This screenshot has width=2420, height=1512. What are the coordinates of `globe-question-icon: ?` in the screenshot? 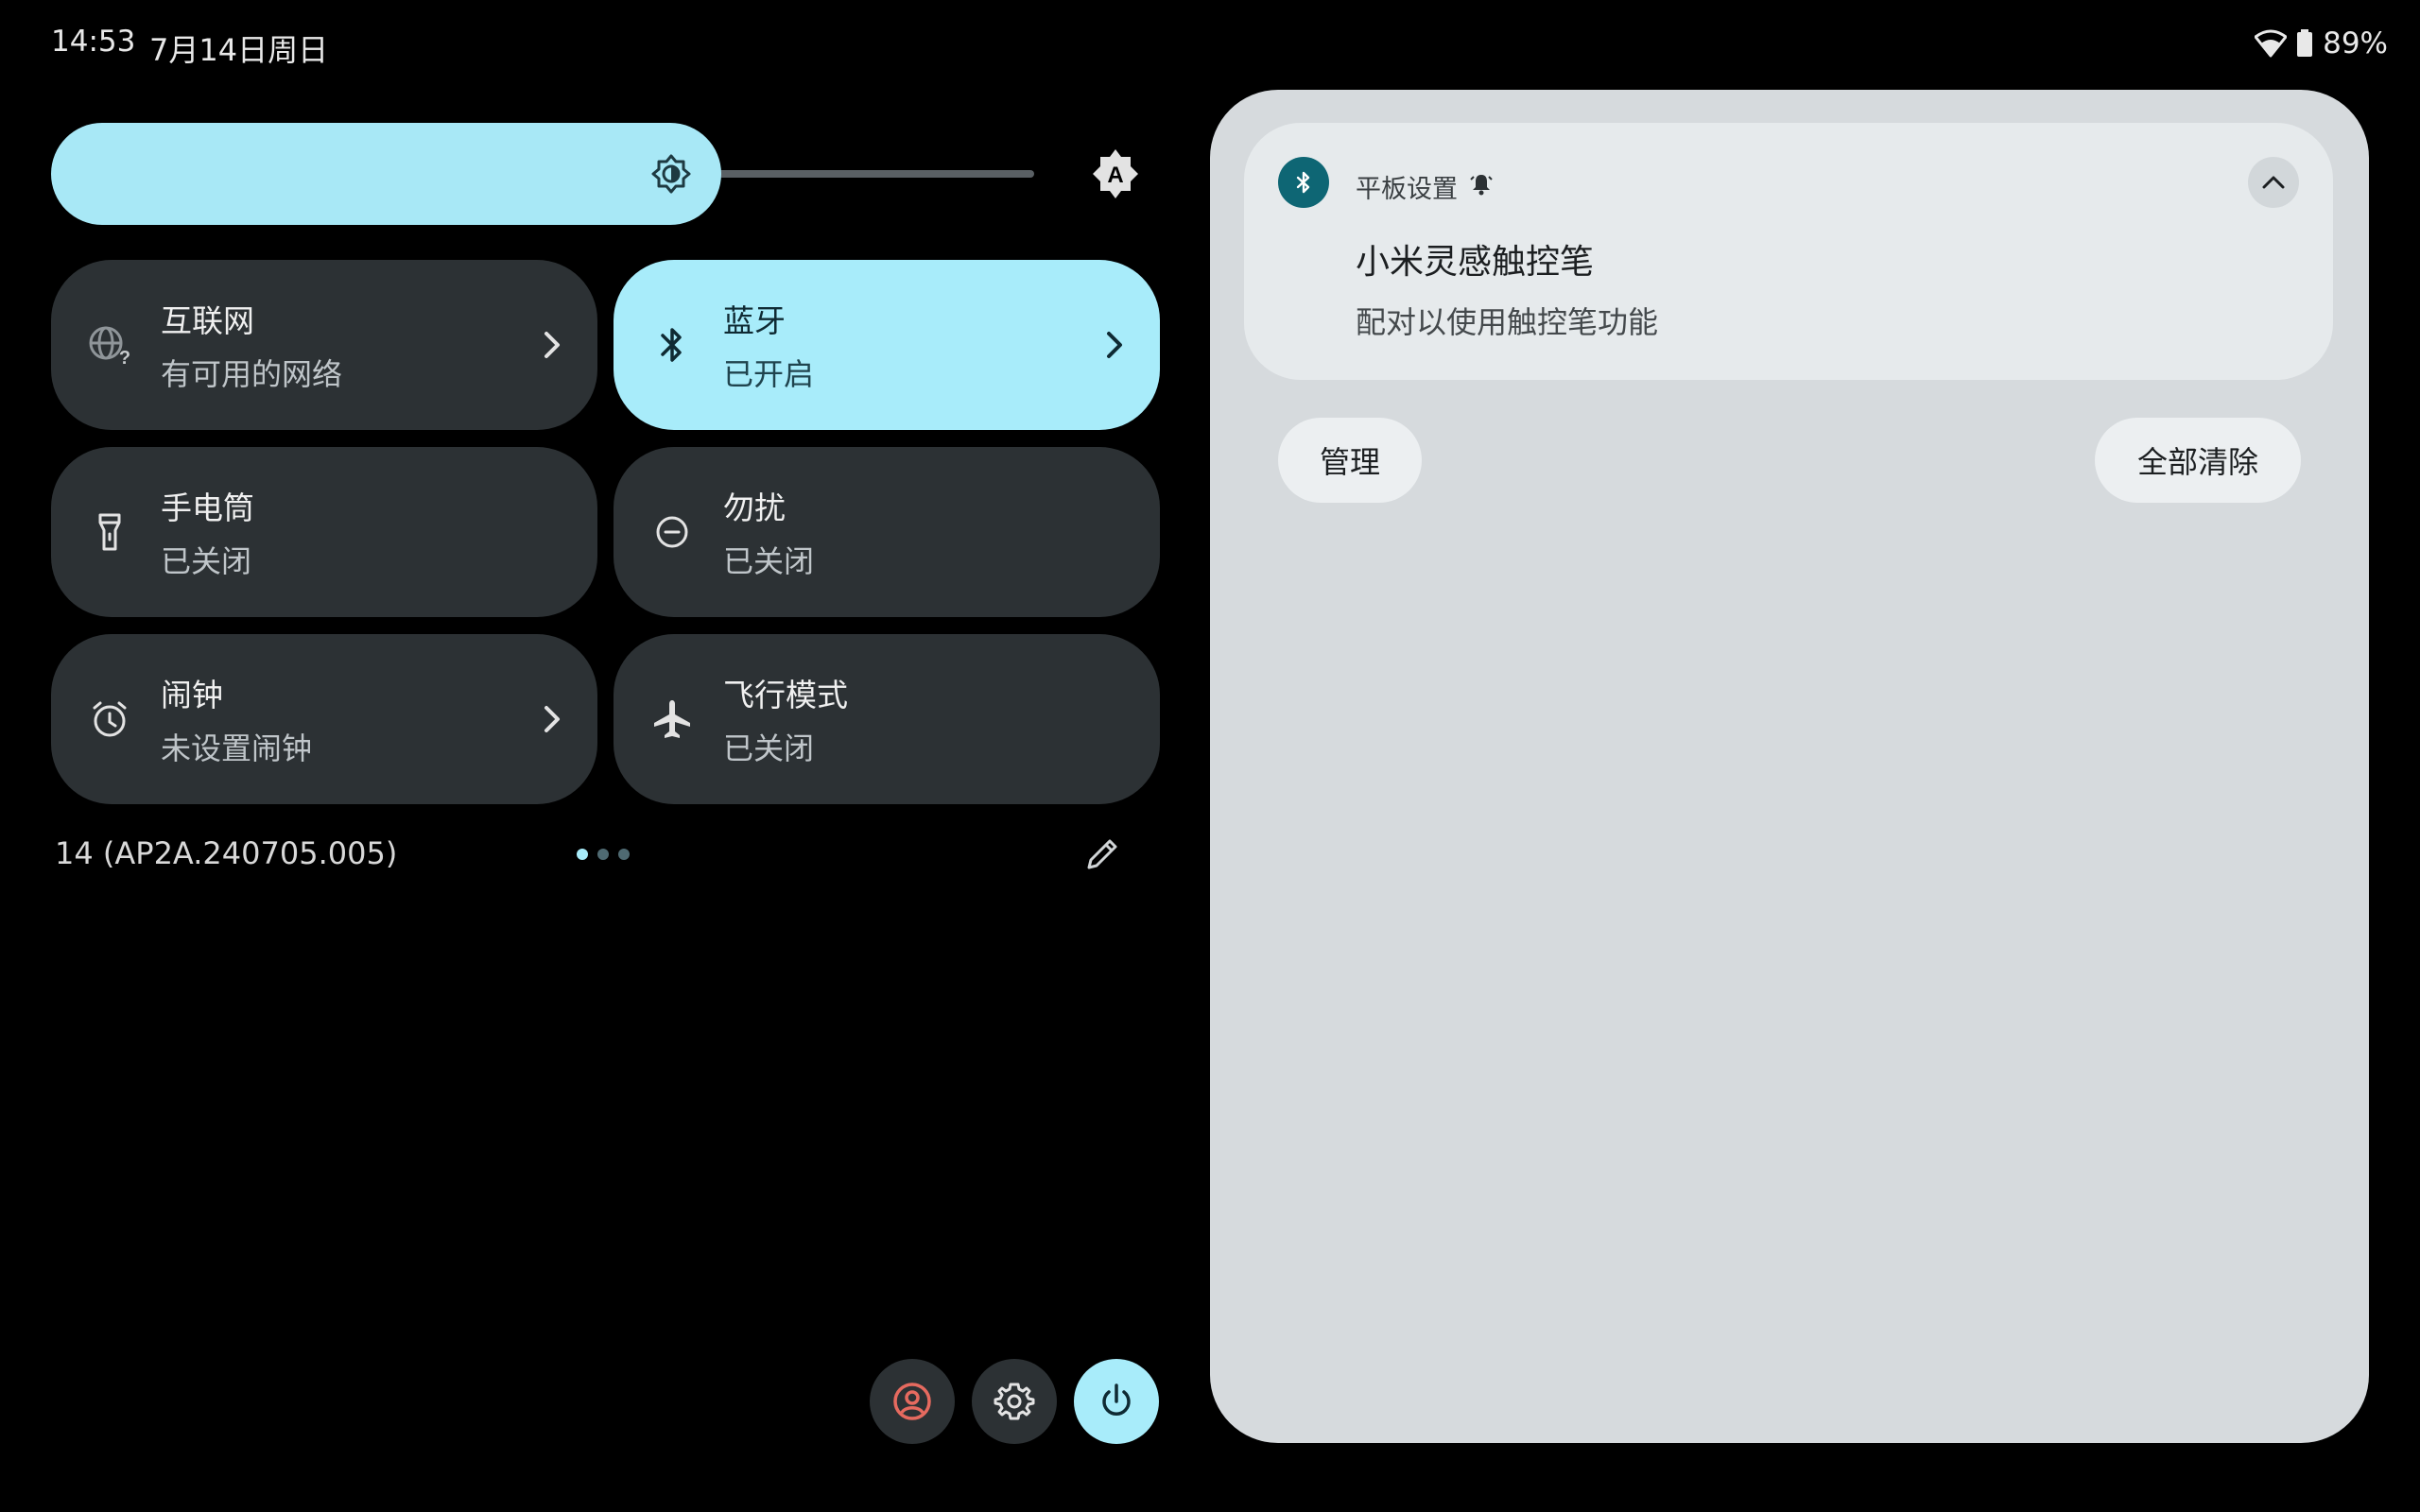 It's located at (109, 345).